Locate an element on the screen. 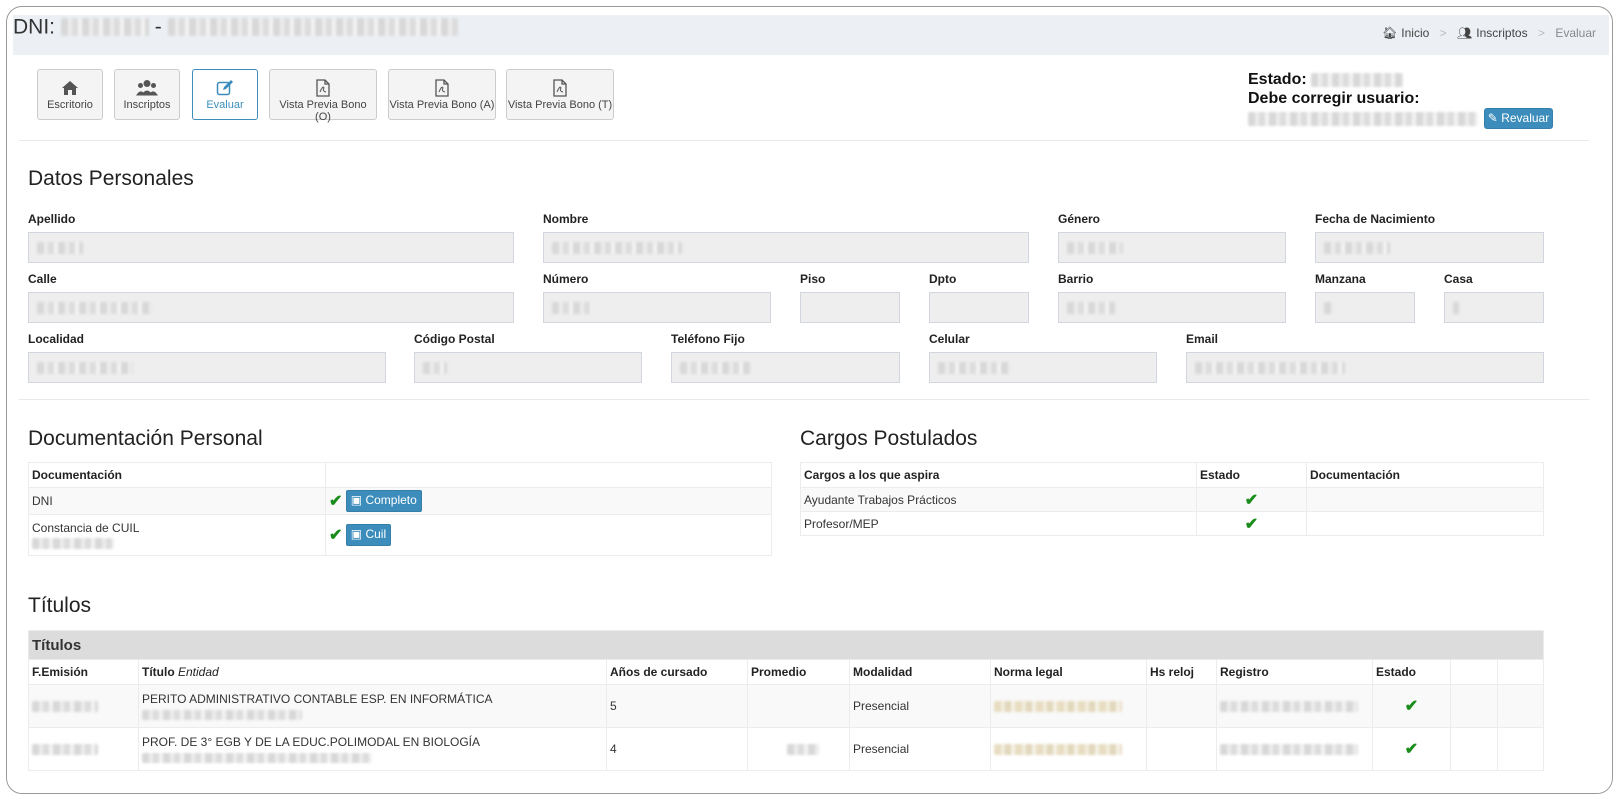  edit-icon is located at coordinates (224, 88).